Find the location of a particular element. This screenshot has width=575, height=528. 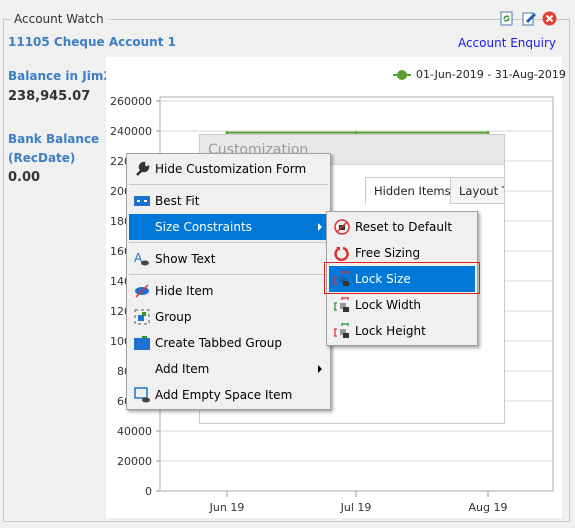

y-tick-label: 20000 is located at coordinates (134, 461).